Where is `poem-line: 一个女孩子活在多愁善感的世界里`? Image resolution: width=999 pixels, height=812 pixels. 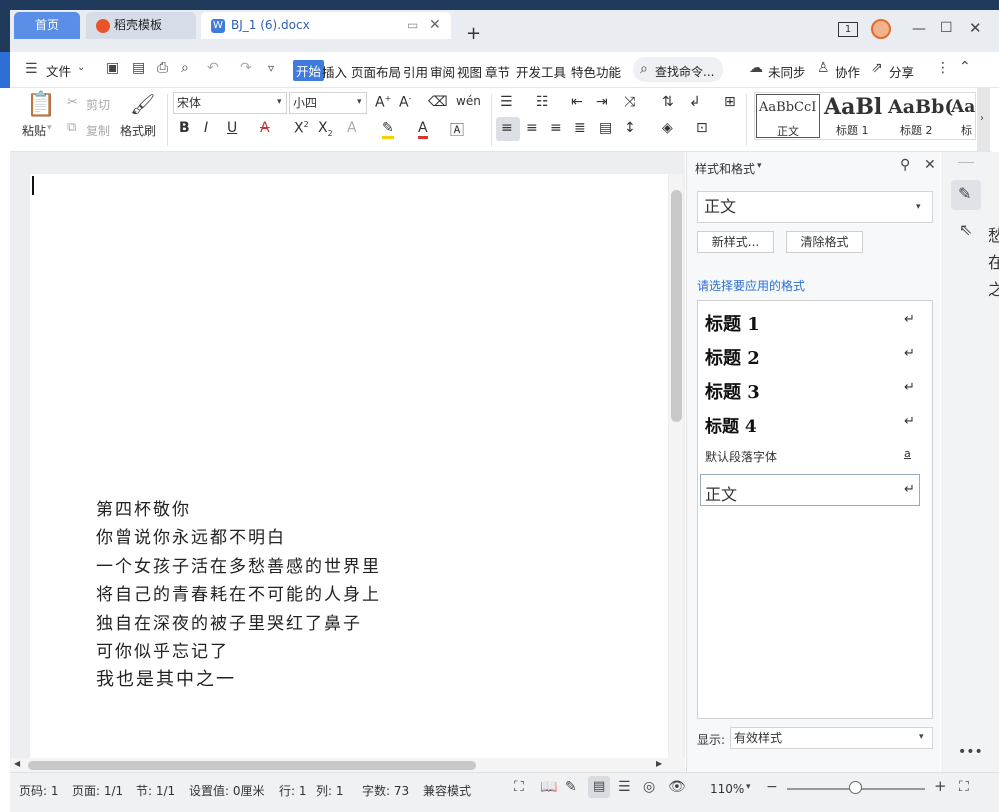
poem-line: 一个女孩子活在多愁善感的世界里 is located at coordinates (238, 564).